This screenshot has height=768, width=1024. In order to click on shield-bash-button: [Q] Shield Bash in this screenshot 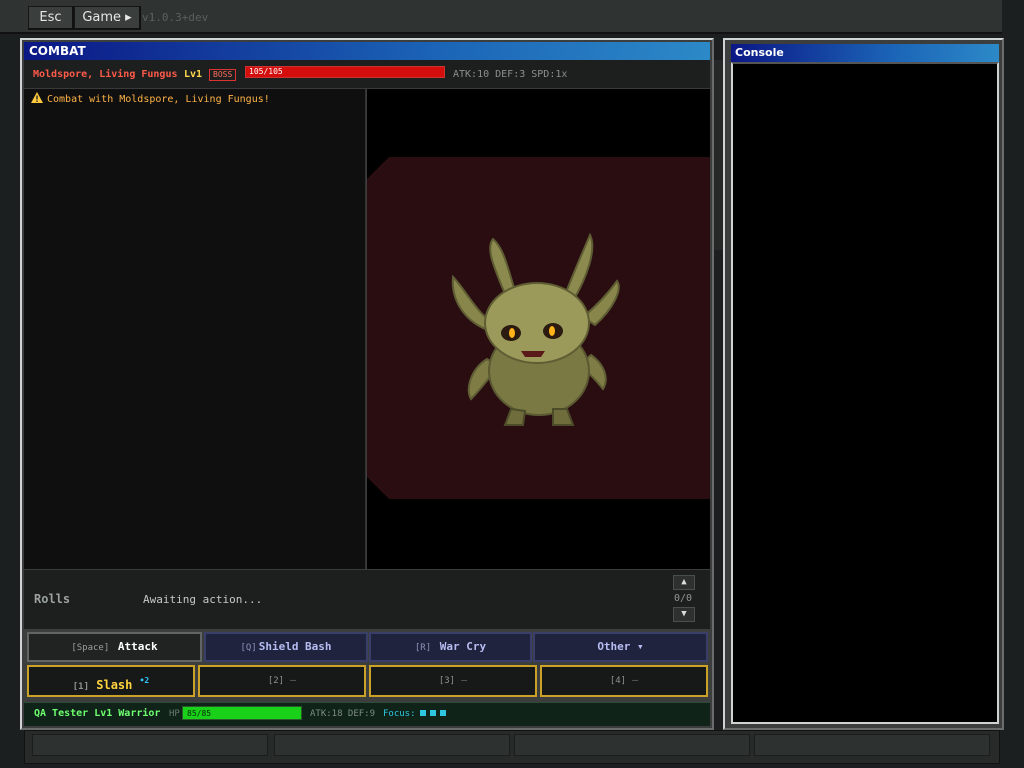, I will do `click(286, 647)`.